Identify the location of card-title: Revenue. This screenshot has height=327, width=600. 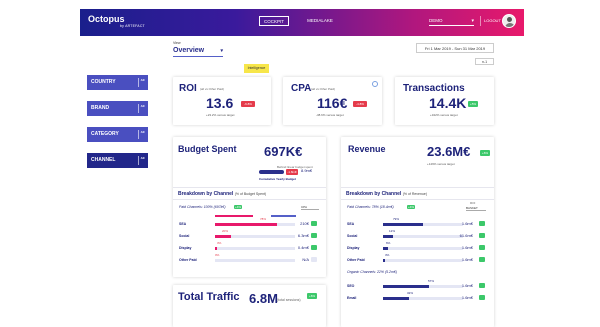
(367, 149).